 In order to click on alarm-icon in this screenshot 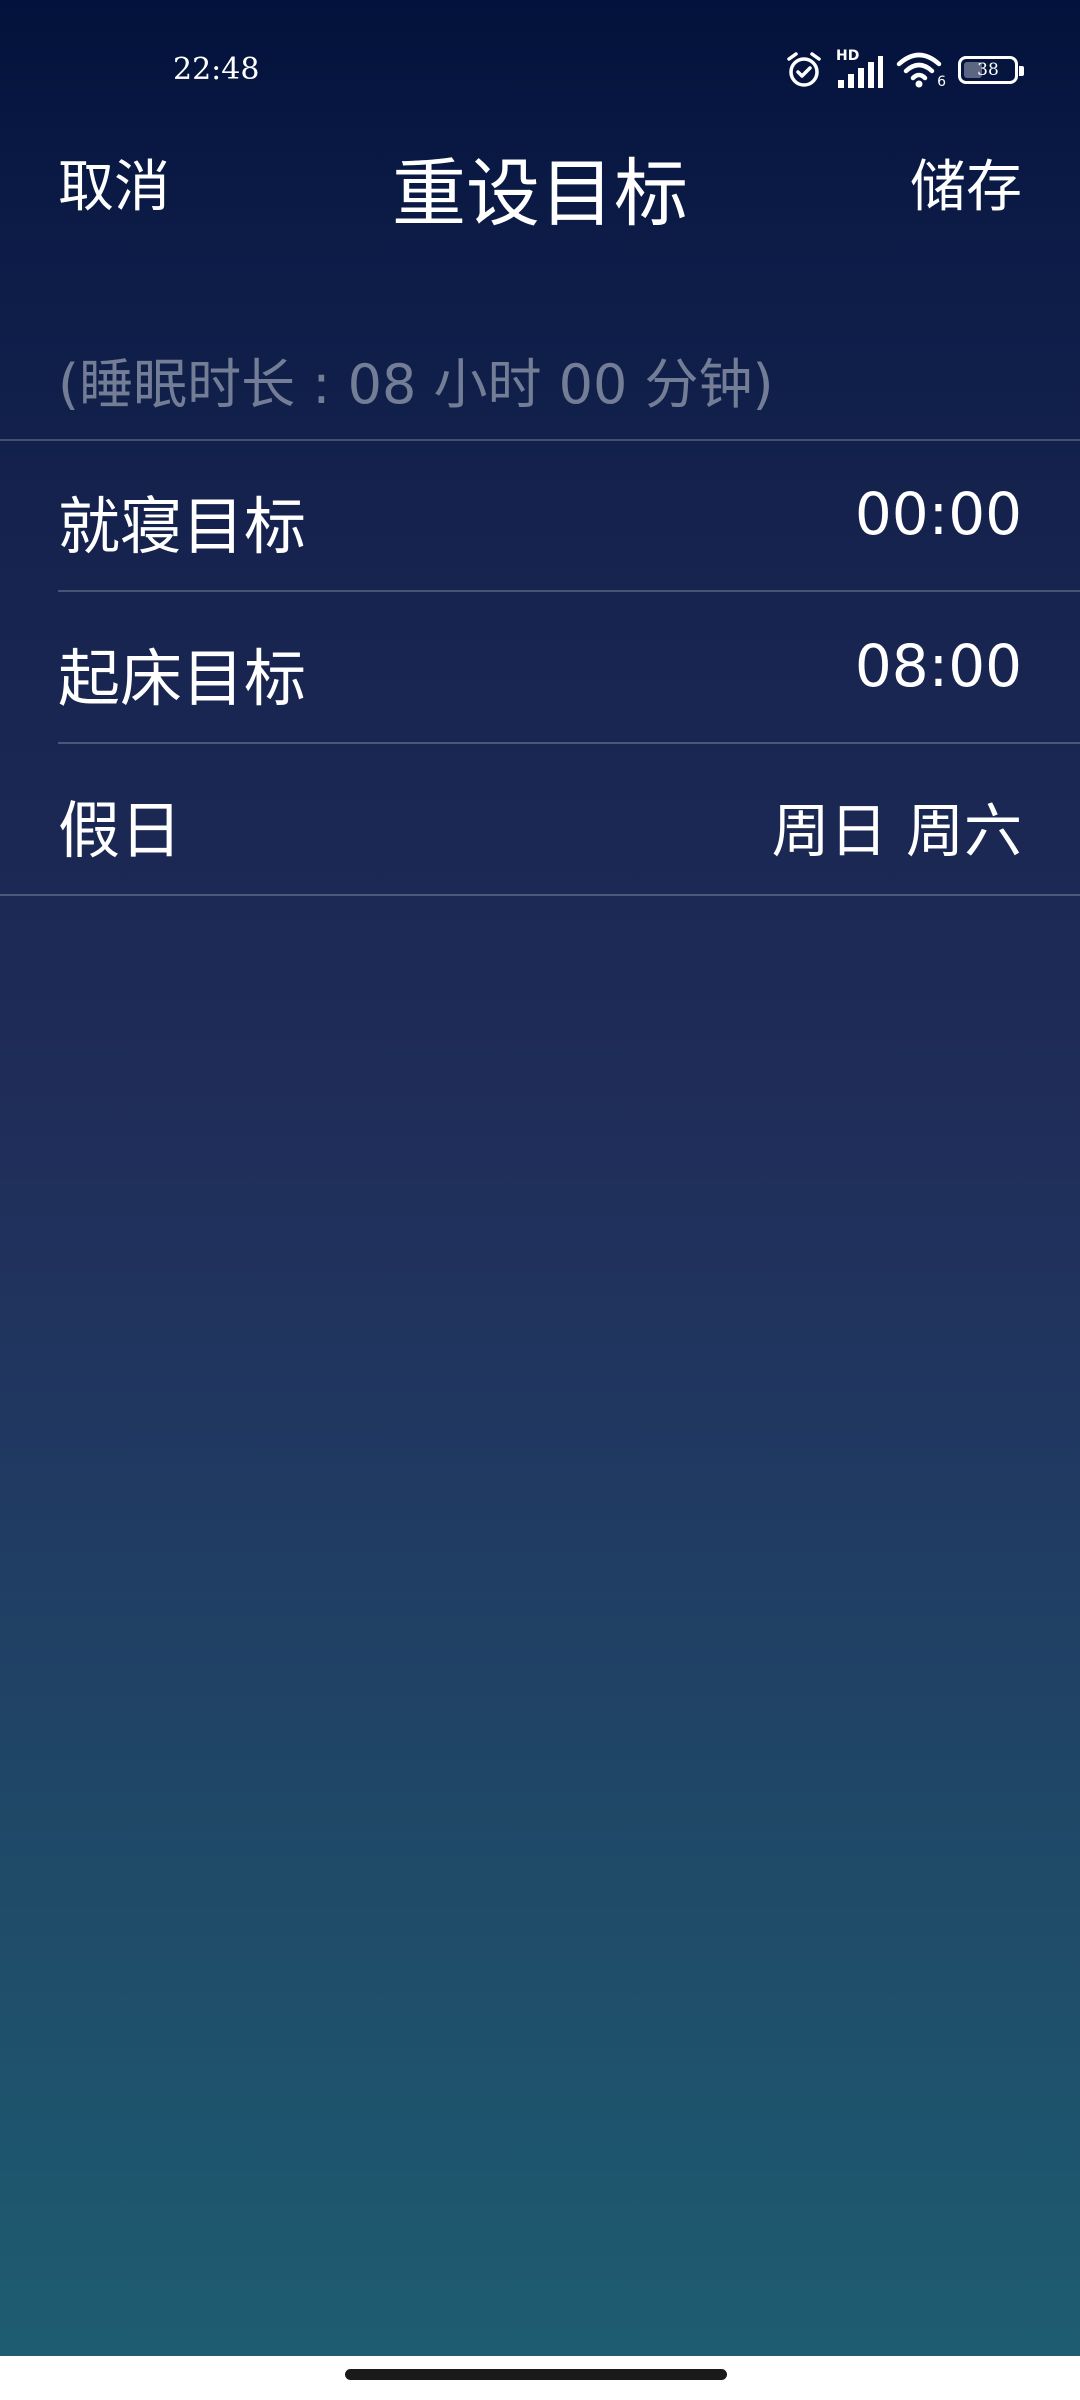, I will do `click(804, 70)`.